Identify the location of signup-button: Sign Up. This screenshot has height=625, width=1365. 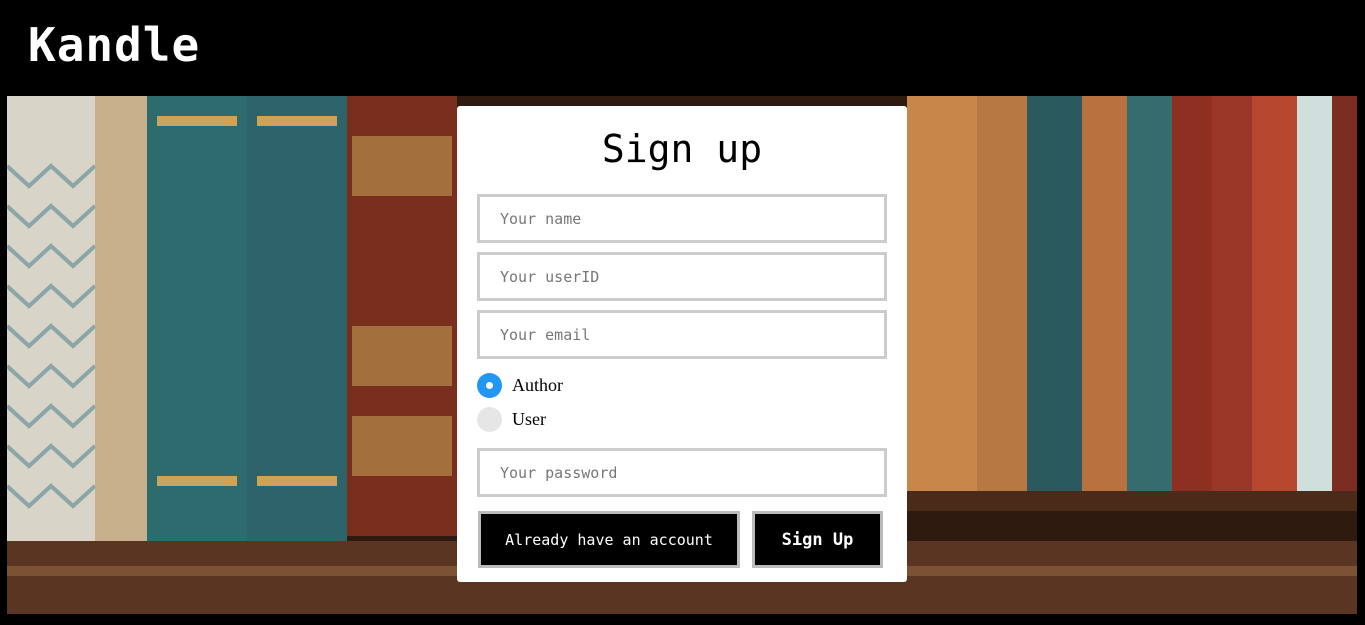
(817, 539).